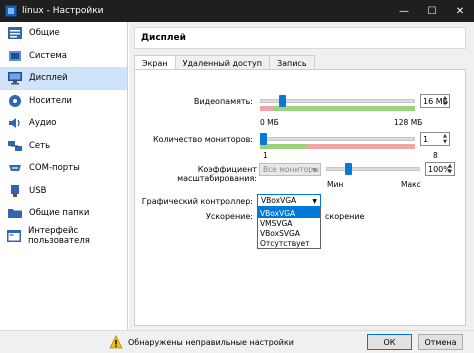  I want to click on dropdown-option-vboxvga: VBoxVGA, so click(289, 213).